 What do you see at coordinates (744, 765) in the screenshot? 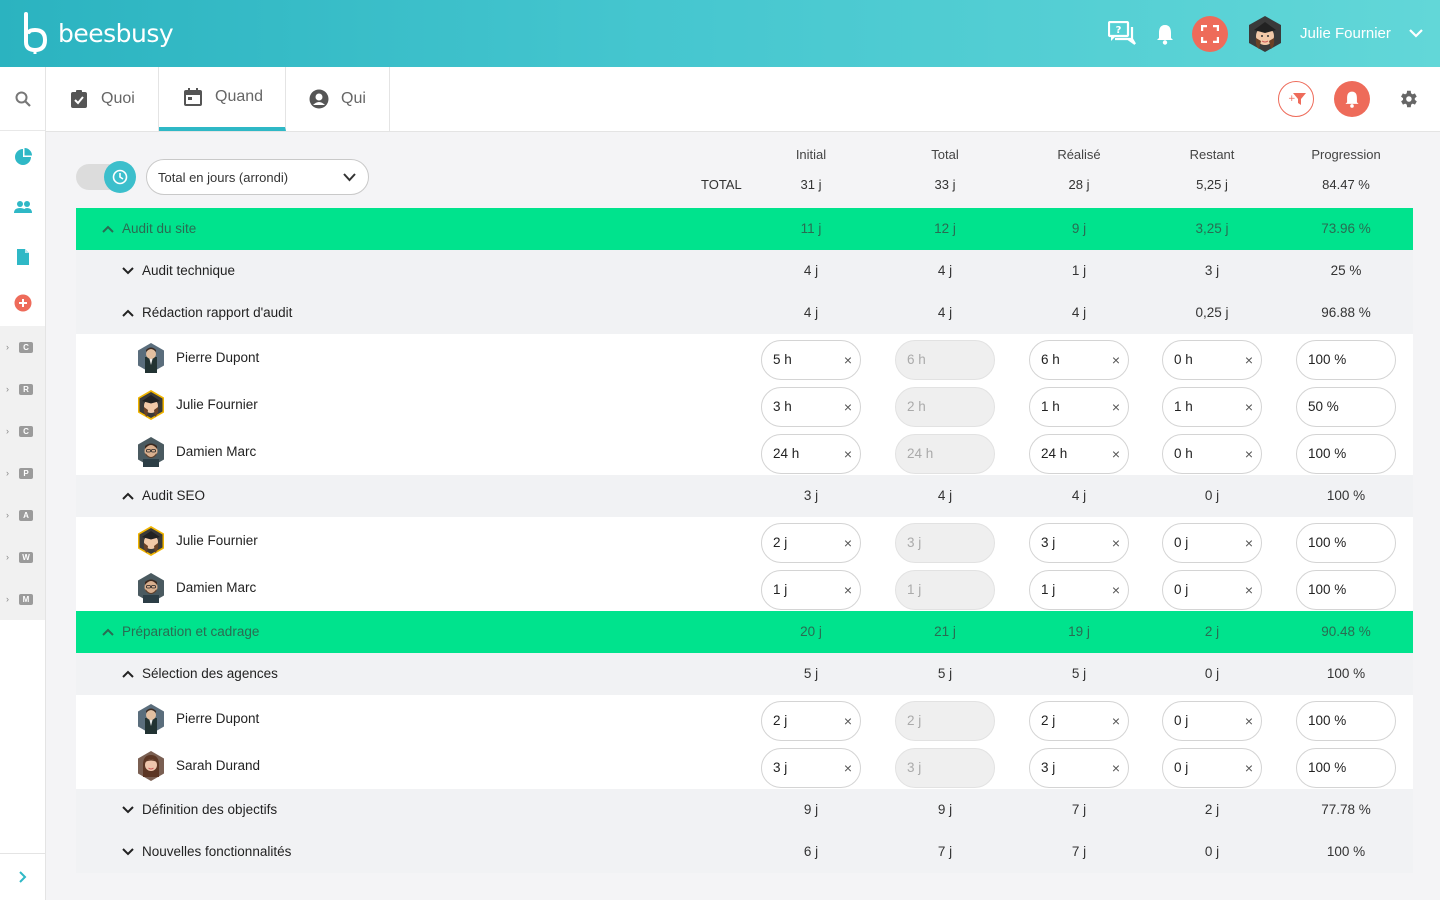
I see `assignee-row: Sarah Durand 3 j × 3 j 3 j × 0 j × 100 %` at bounding box center [744, 765].